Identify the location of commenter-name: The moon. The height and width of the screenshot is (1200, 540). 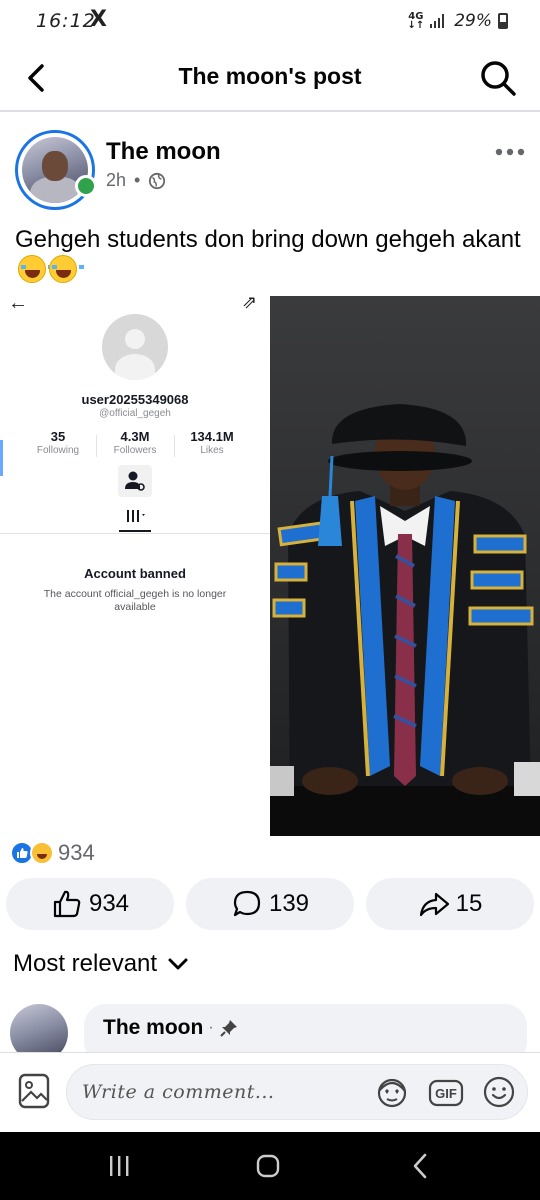
(153, 1028).